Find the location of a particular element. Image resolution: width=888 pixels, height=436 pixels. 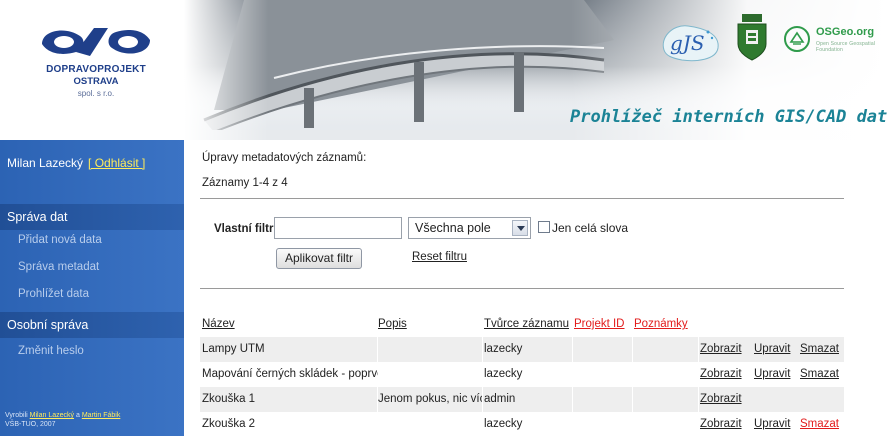

logout-link: [ Odhlásit ] is located at coordinates (116, 163).